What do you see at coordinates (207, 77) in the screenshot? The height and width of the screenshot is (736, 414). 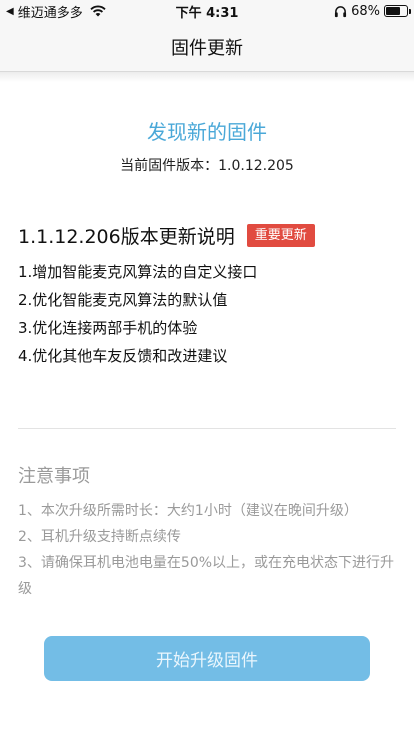 I see `nav-shadow` at bounding box center [207, 77].